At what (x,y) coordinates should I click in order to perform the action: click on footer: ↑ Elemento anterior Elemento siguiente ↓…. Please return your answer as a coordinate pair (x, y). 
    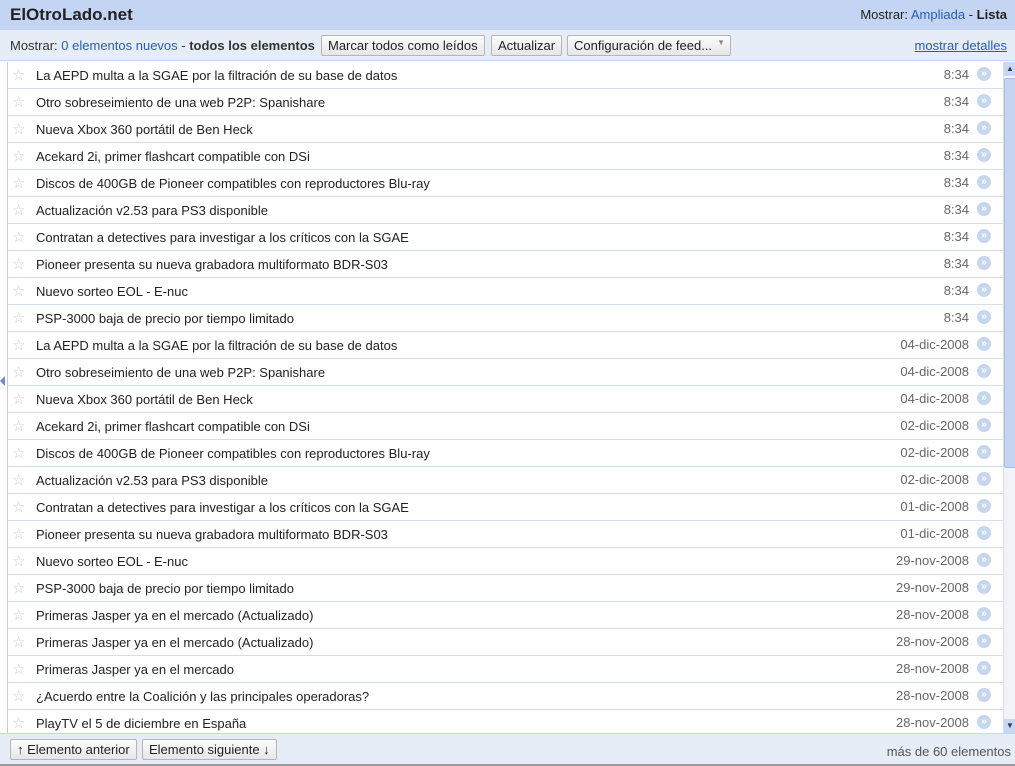
    Looking at the image, I should click on (507, 749).